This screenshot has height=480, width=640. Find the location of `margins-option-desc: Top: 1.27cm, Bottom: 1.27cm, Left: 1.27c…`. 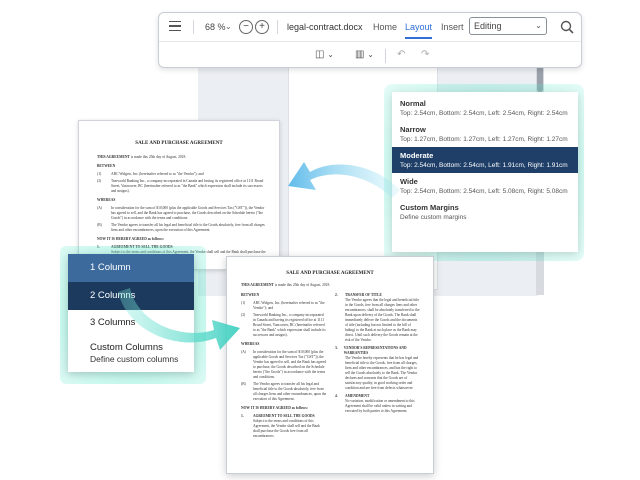

margins-option-desc: Top: 1.27cm, Bottom: 1.27cm, Left: 1.27c… is located at coordinates (484, 139).